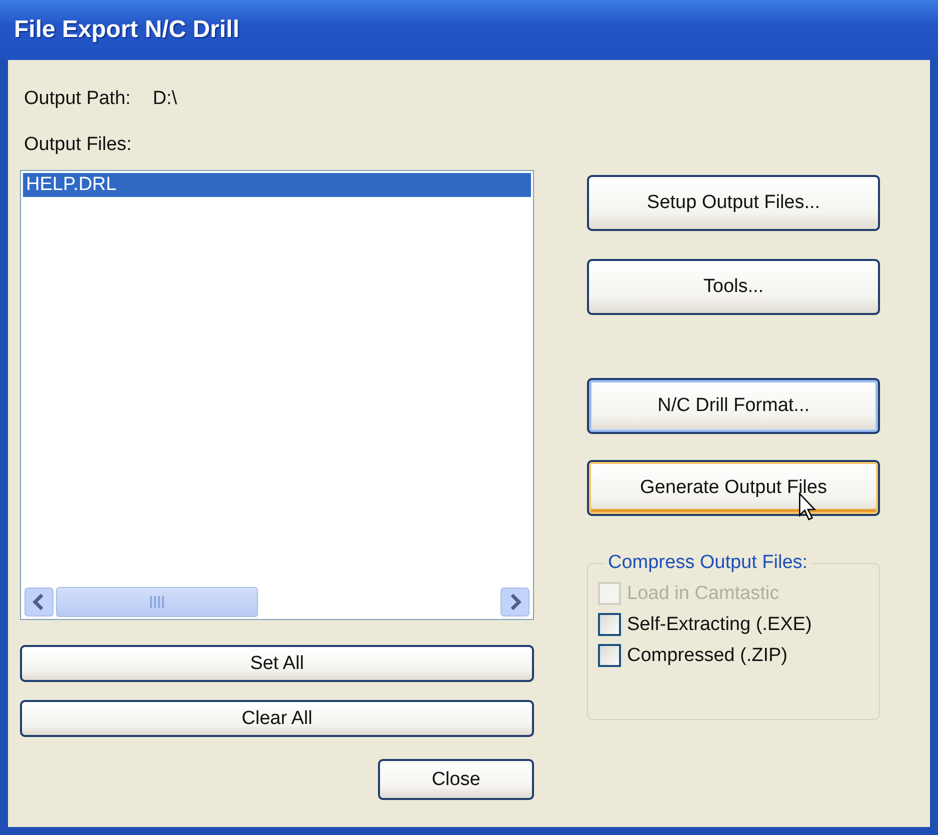 Image resolution: width=938 pixels, height=835 pixels. What do you see at coordinates (77, 99) in the screenshot?
I see `output-path-label: Output Path:` at bounding box center [77, 99].